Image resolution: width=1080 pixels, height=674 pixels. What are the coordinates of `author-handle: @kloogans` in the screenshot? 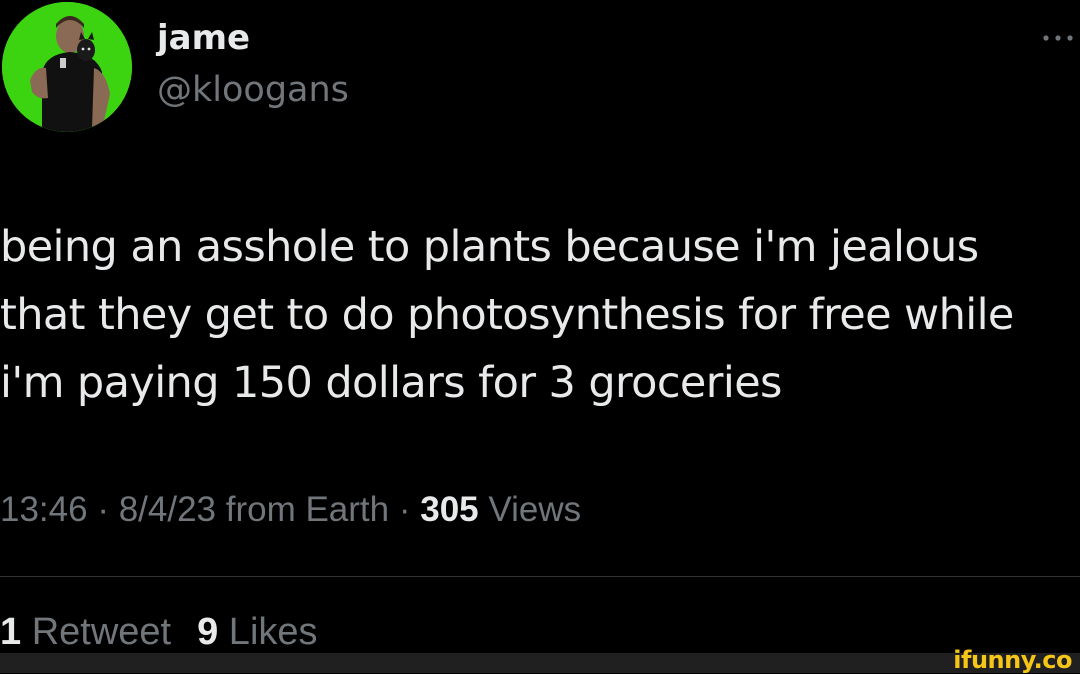 It's located at (253, 90).